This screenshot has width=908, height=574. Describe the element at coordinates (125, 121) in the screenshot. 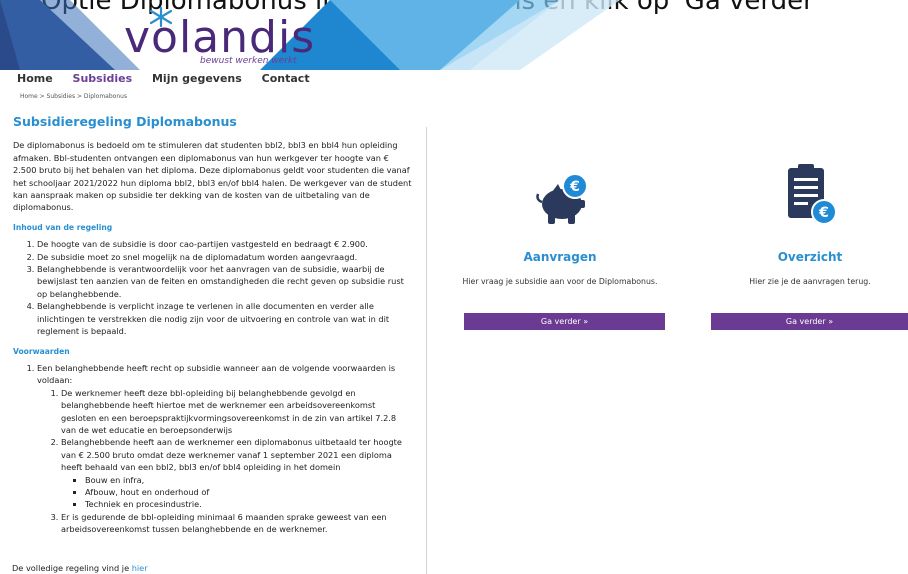

I see `page-title: Subsidieregeling Diplomabonus` at that location.